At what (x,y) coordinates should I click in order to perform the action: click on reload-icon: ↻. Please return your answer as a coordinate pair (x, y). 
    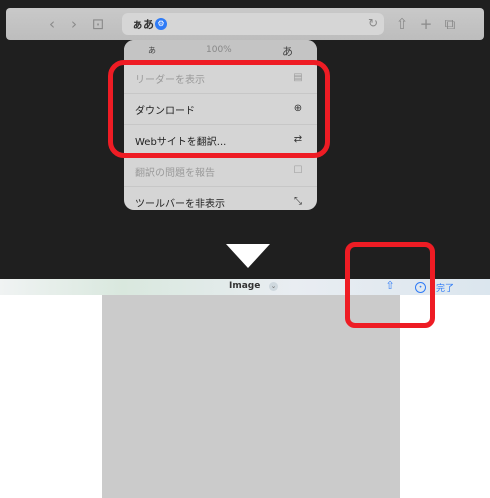
    Looking at the image, I should click on (373, 23).